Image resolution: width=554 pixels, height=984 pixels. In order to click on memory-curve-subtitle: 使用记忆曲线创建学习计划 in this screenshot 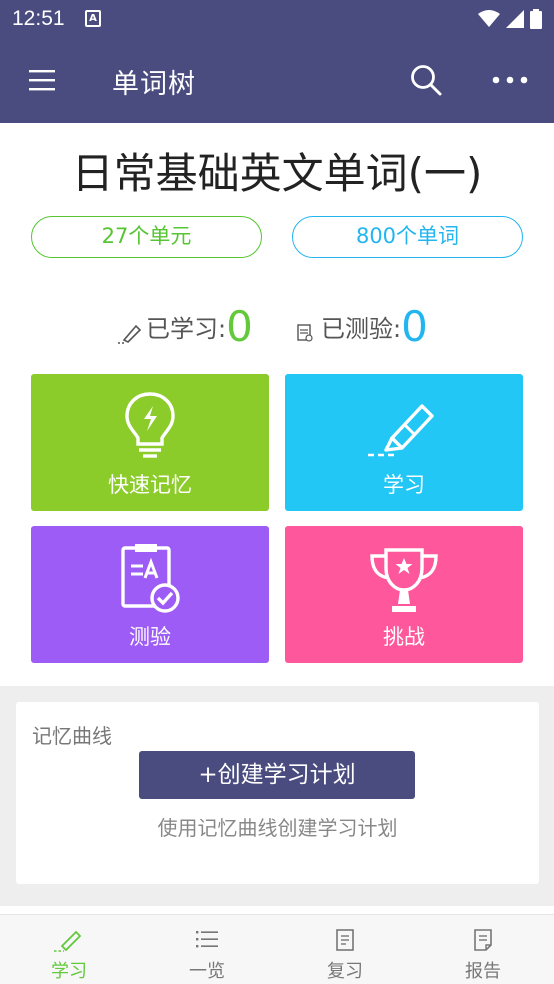, I will do `click(277, 828)`.